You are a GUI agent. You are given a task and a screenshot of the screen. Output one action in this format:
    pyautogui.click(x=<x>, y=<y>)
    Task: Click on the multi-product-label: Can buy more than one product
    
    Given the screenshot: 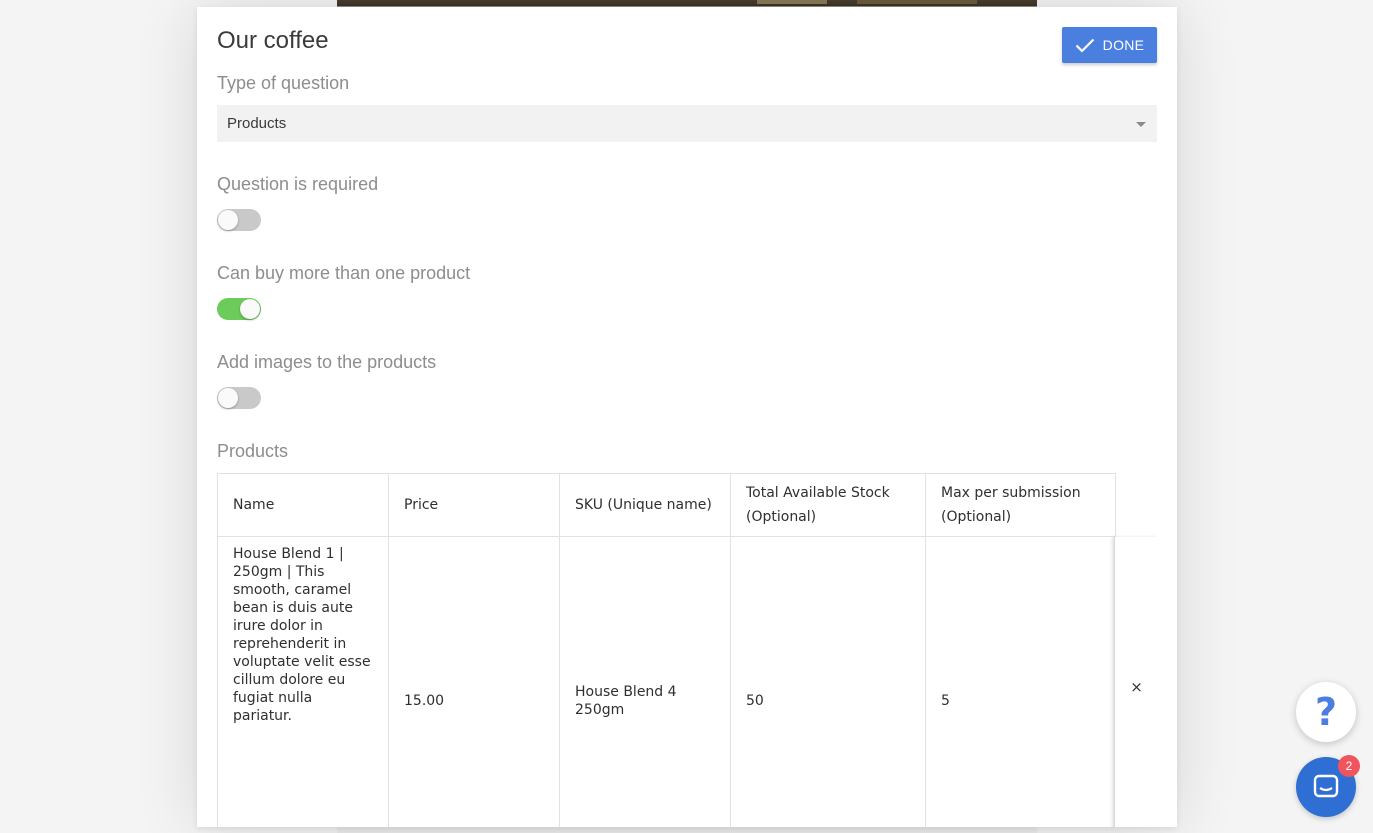 What is the action you would take?
    pyautogui.click(x=344, y=273)
    